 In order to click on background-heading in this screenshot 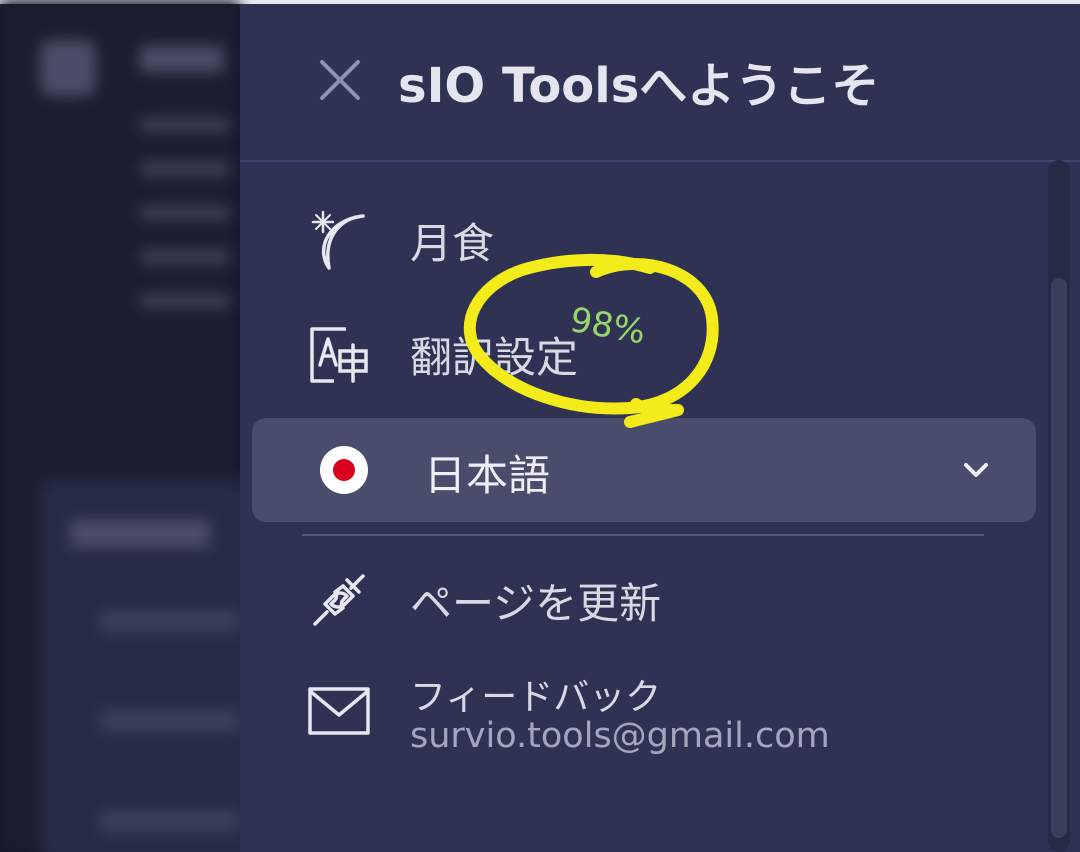, I will do `click(182, 59)`.